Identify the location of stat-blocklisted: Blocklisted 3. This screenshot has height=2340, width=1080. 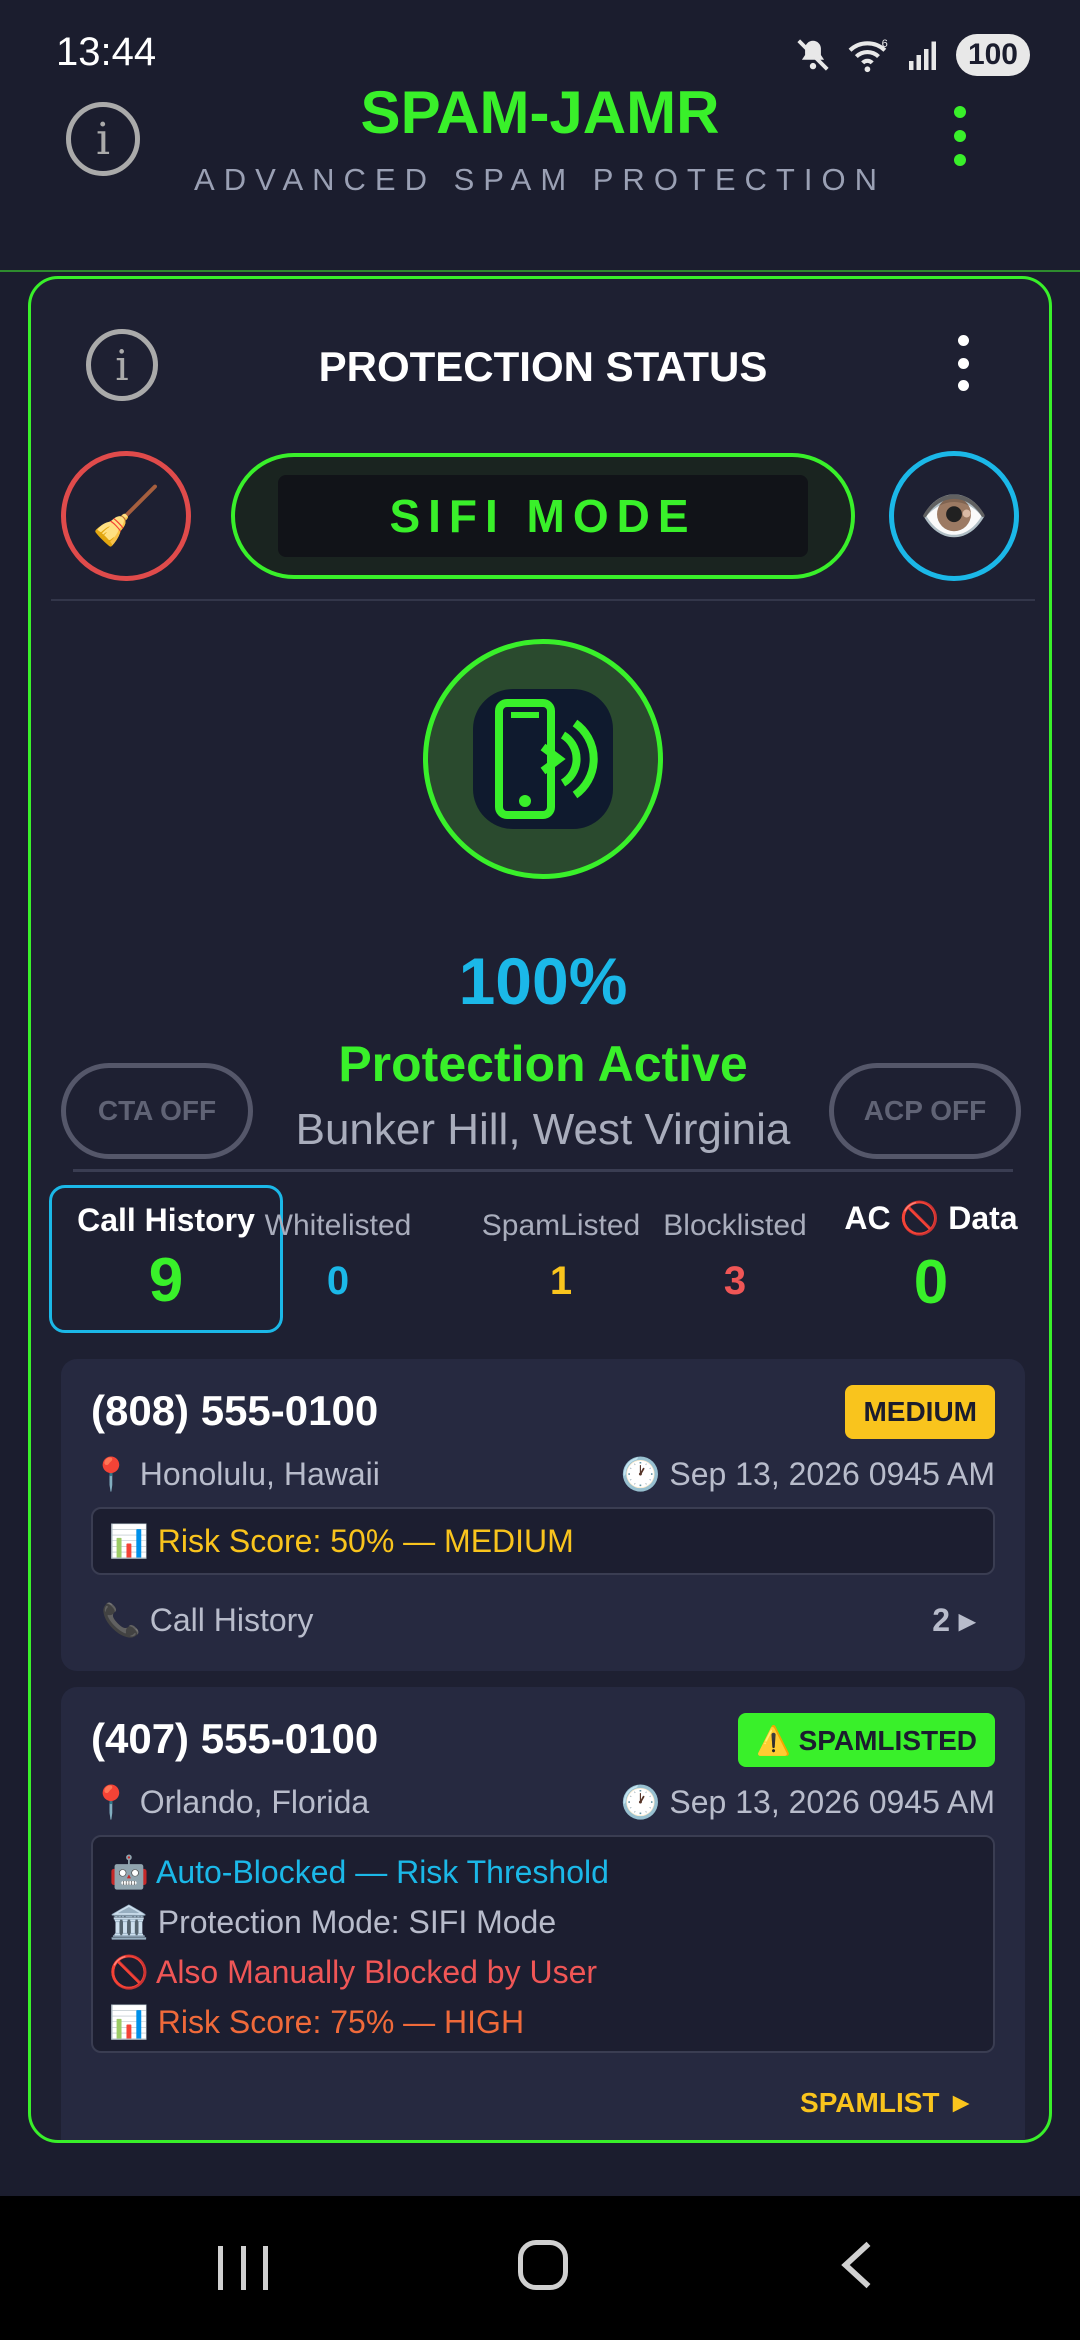
(735, 1256).